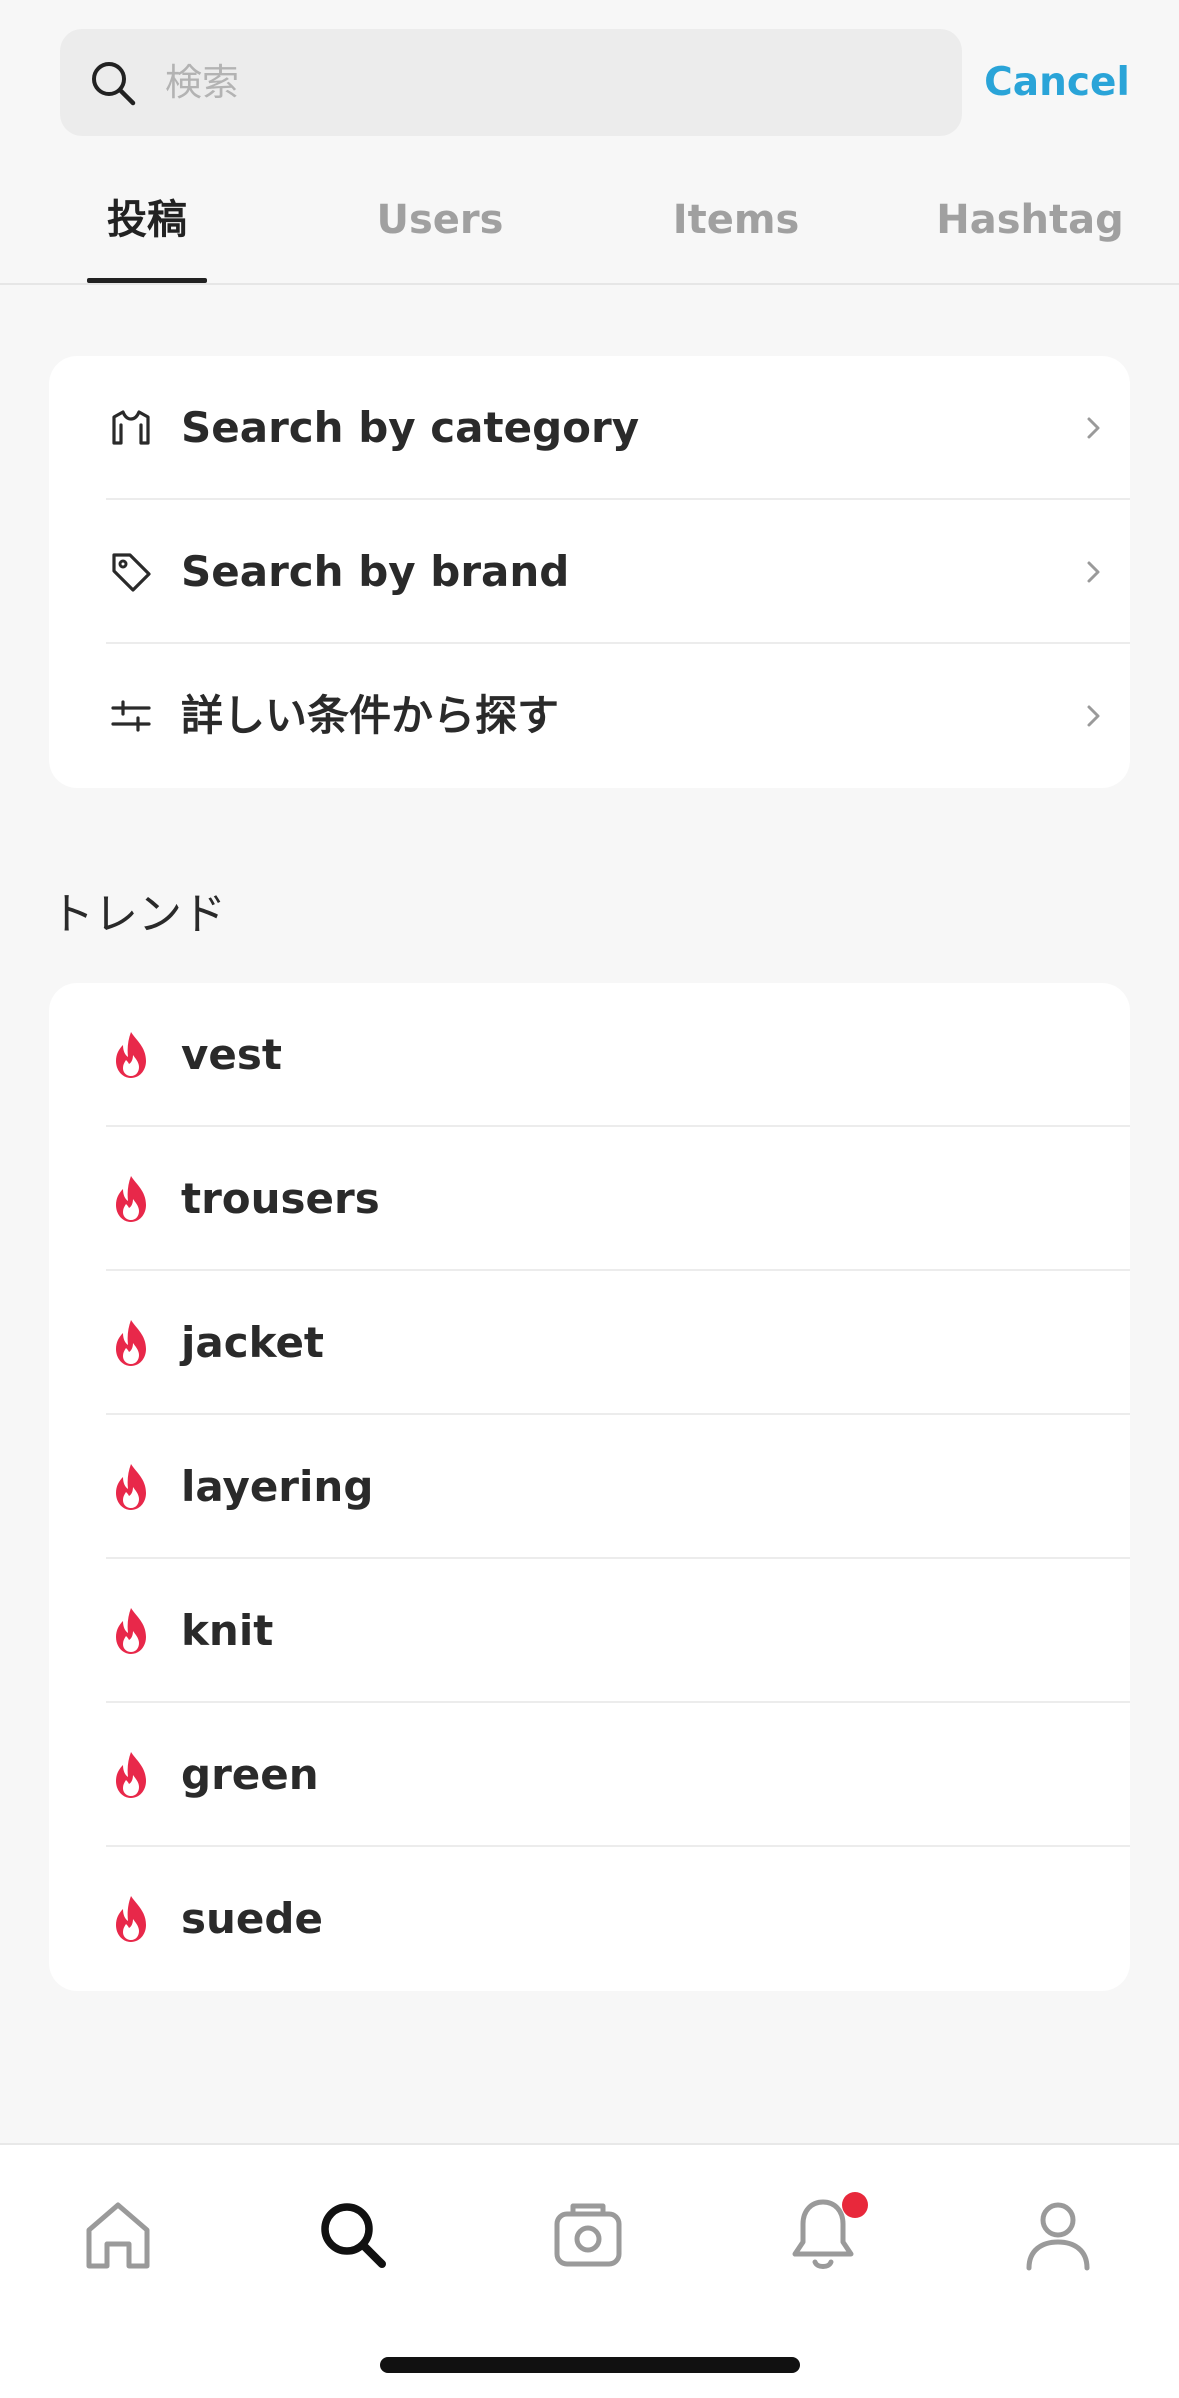  I want to click on tag-icon, so click(131, 572).